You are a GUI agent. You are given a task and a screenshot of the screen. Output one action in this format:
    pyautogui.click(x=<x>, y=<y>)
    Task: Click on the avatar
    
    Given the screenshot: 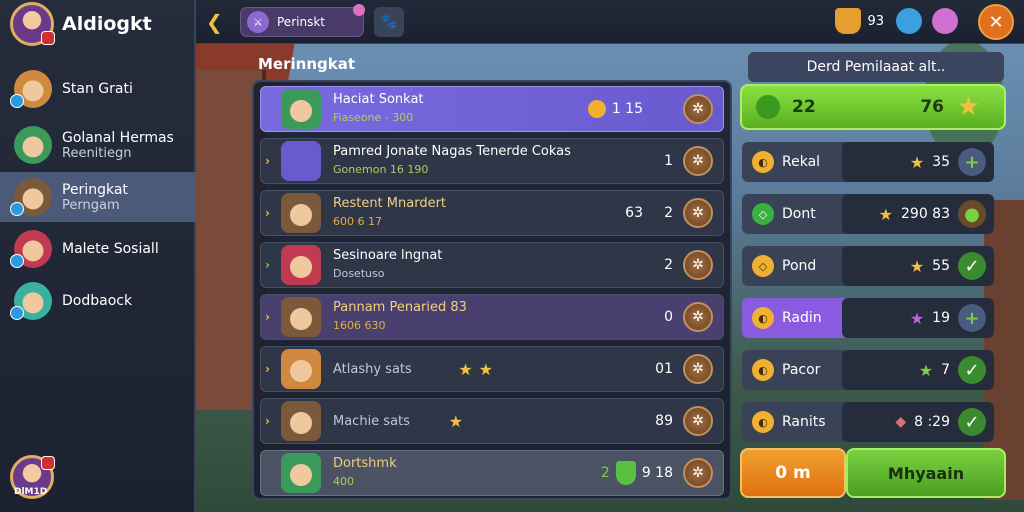 What is the action you would take?
    pyautogui.click(x=32, y=24)
    